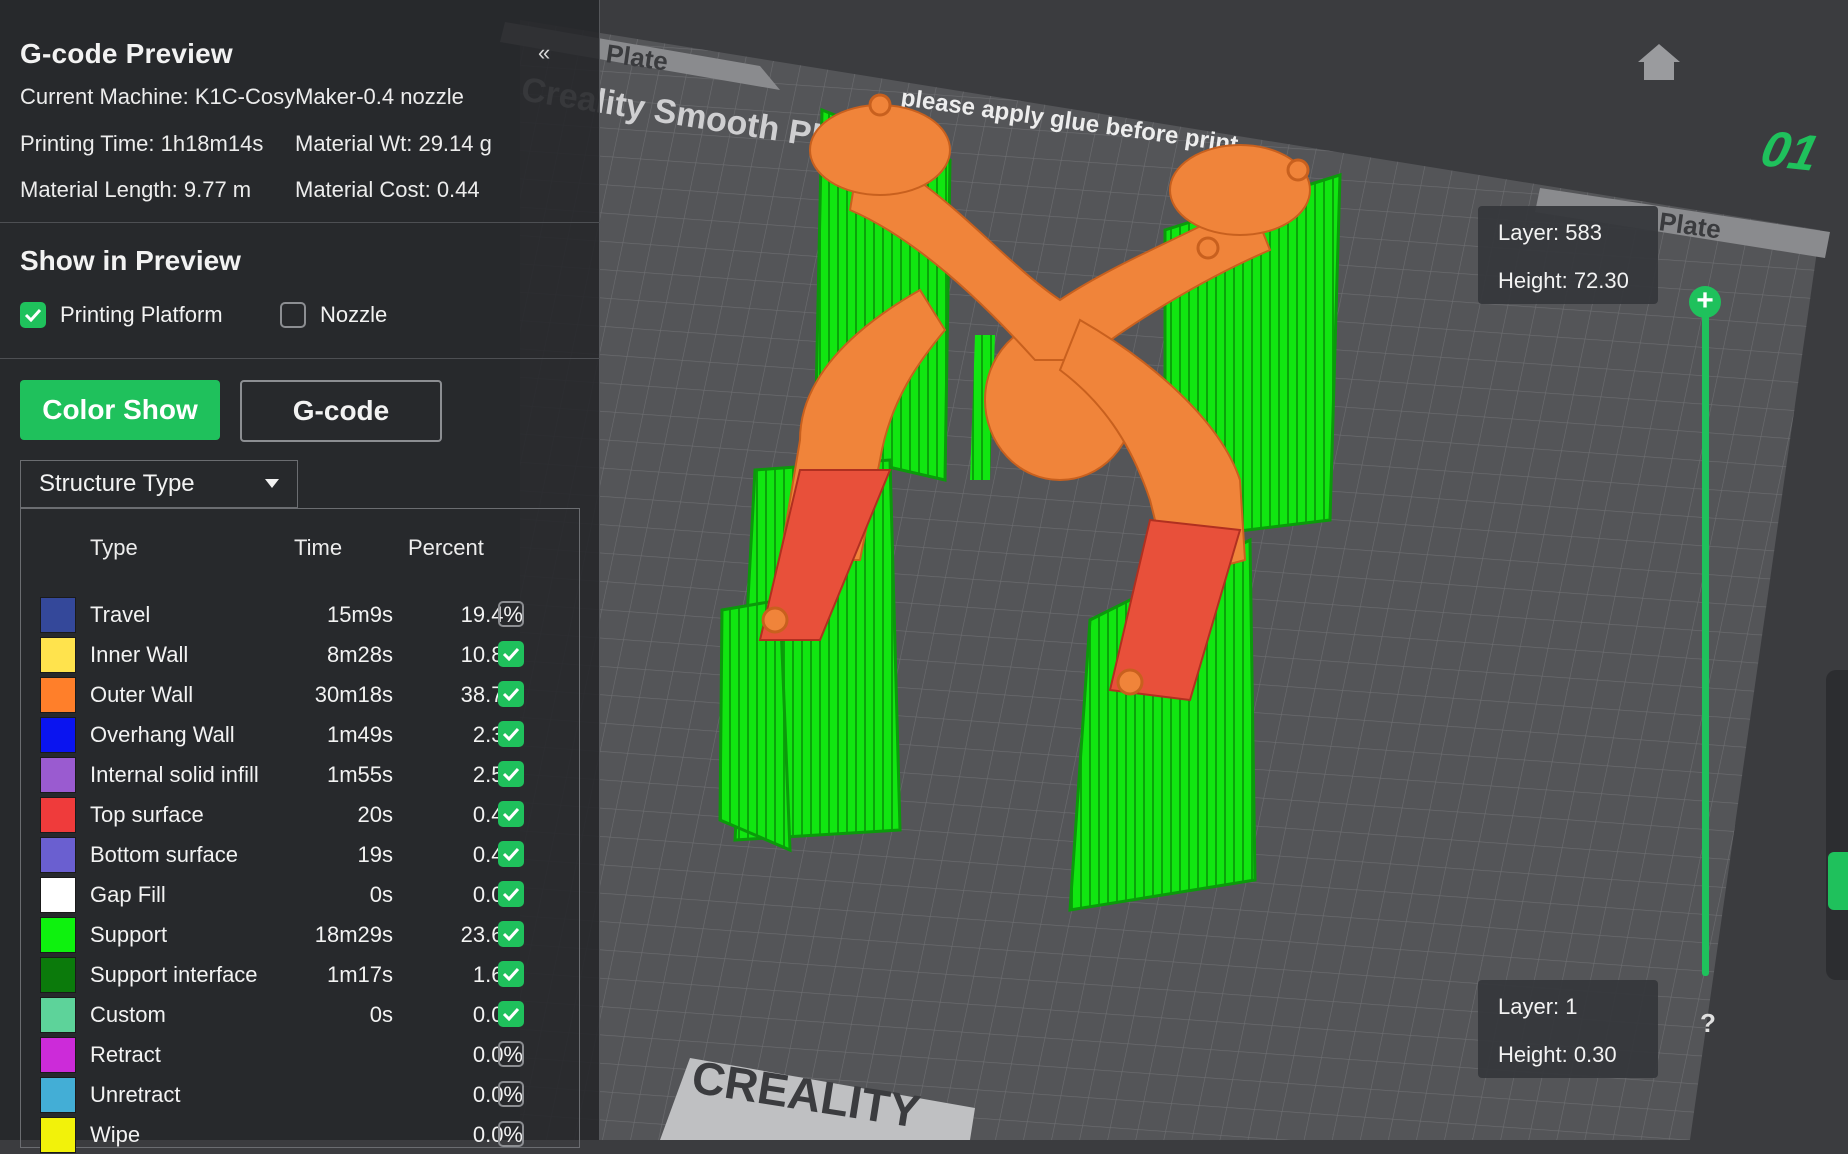  What do you see at coordinates (300, 854) in the screenshot?
I see `legend-row: Bottom surface19s0.4%` at bounding box center [300, 854].